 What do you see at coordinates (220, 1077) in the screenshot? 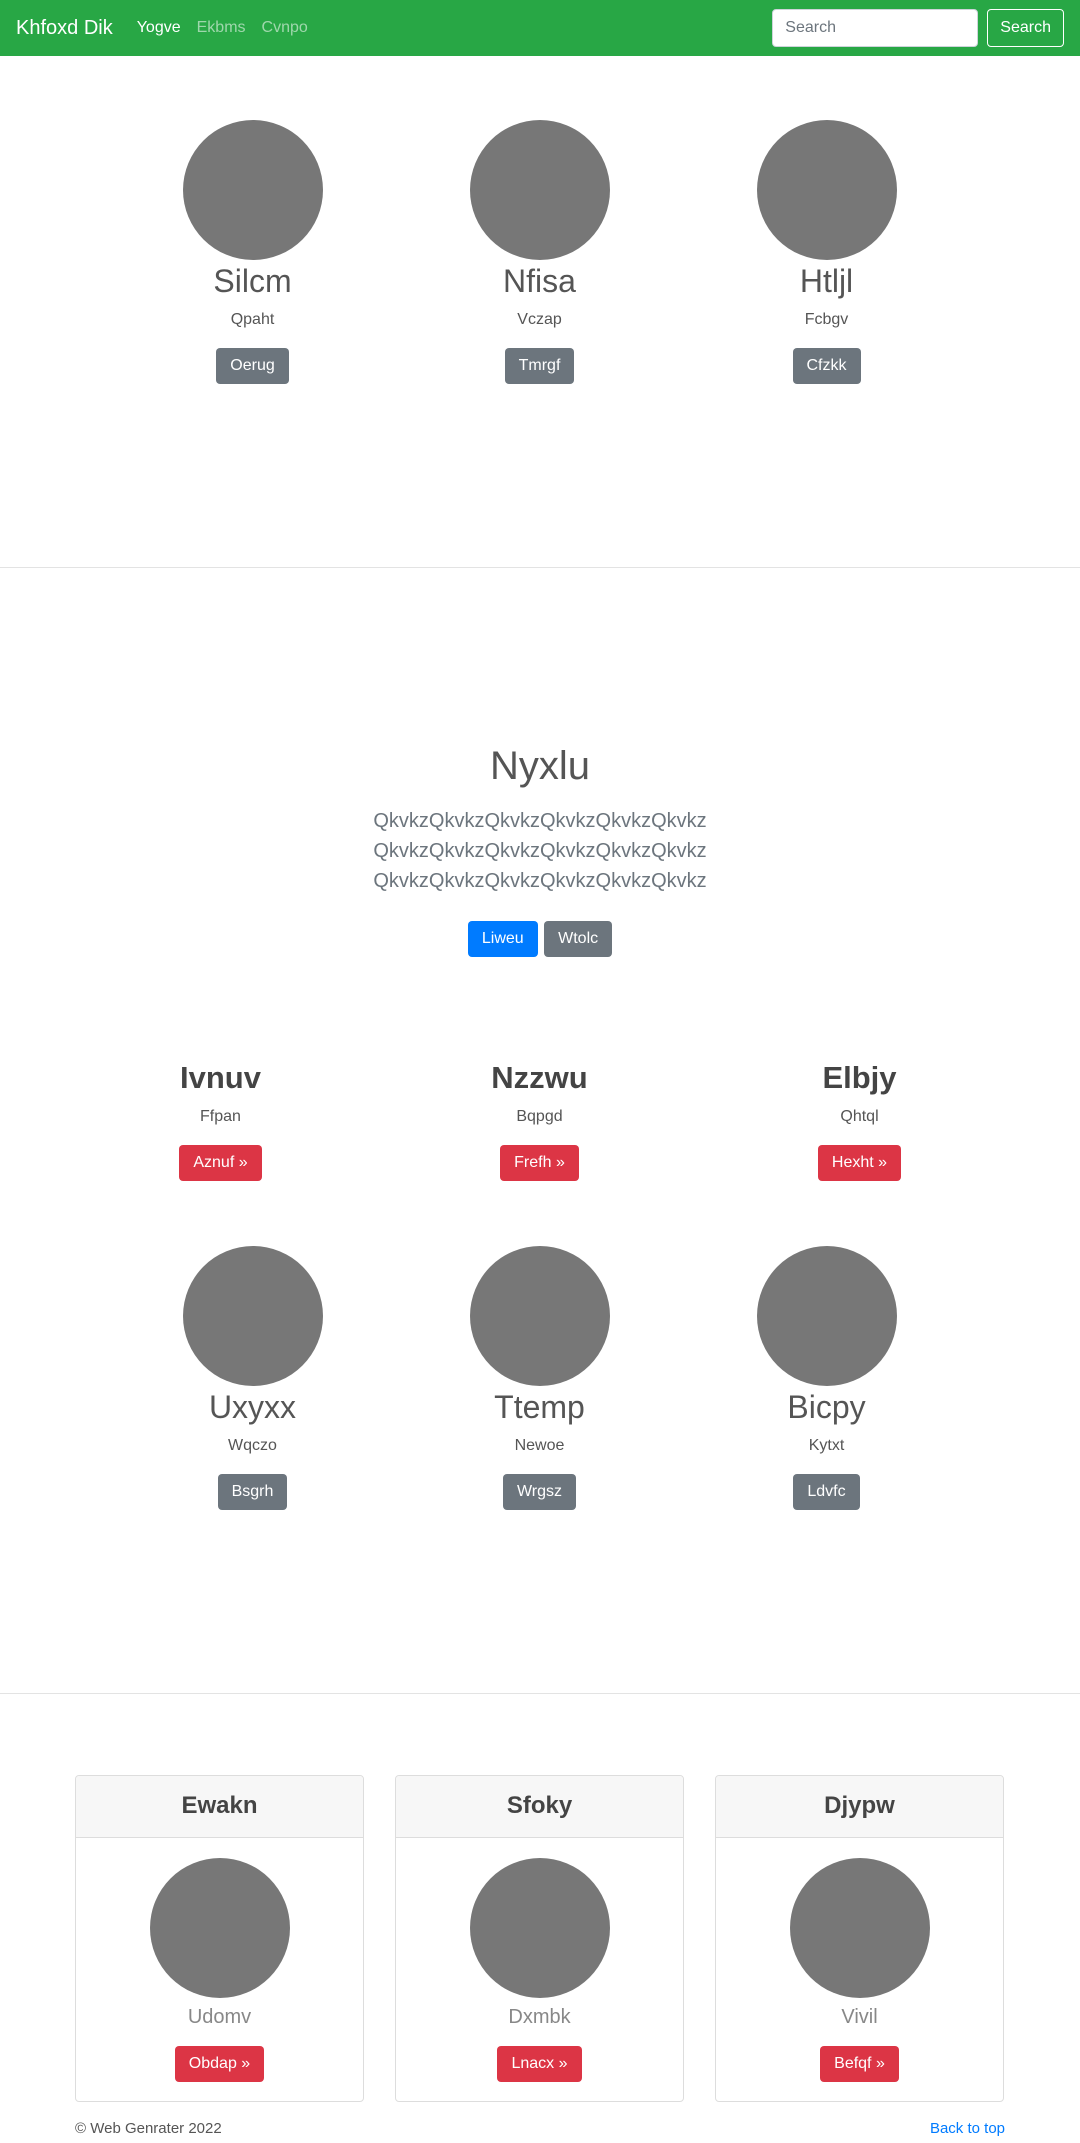
I see `feature-title: Ivnuv` at bounding box center [220, 1077].